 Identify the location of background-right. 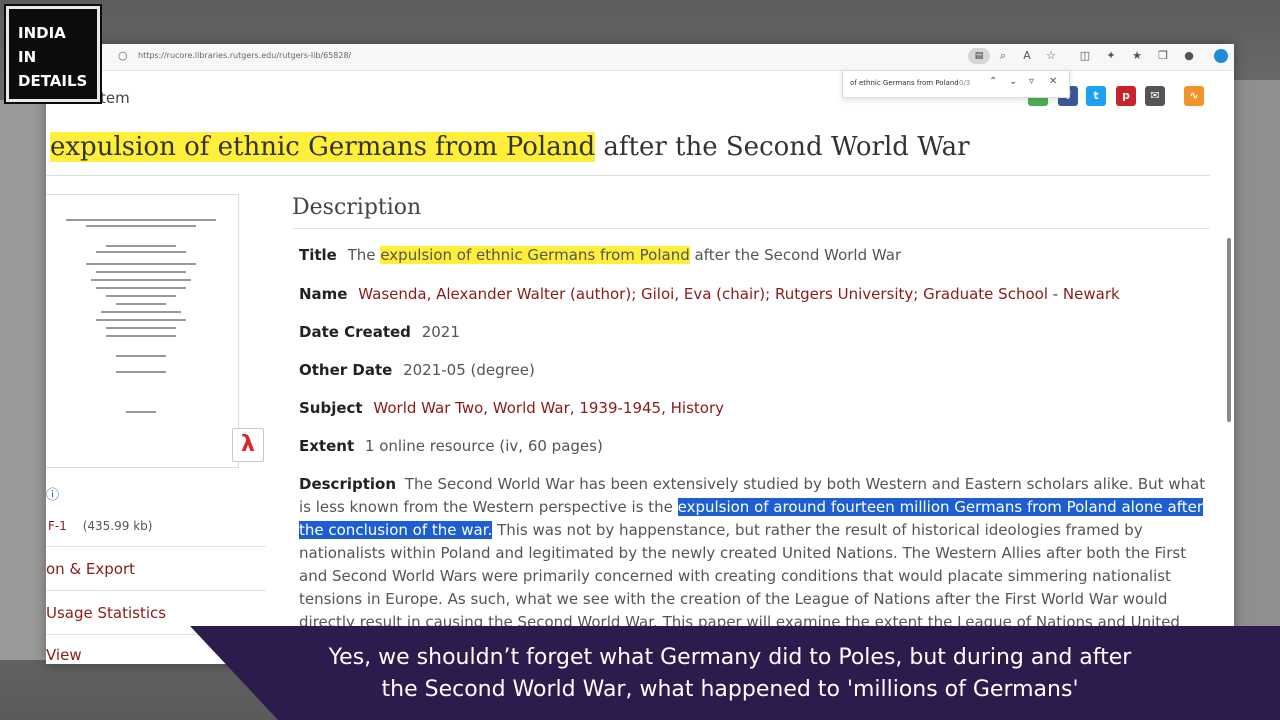
(1256, 360).